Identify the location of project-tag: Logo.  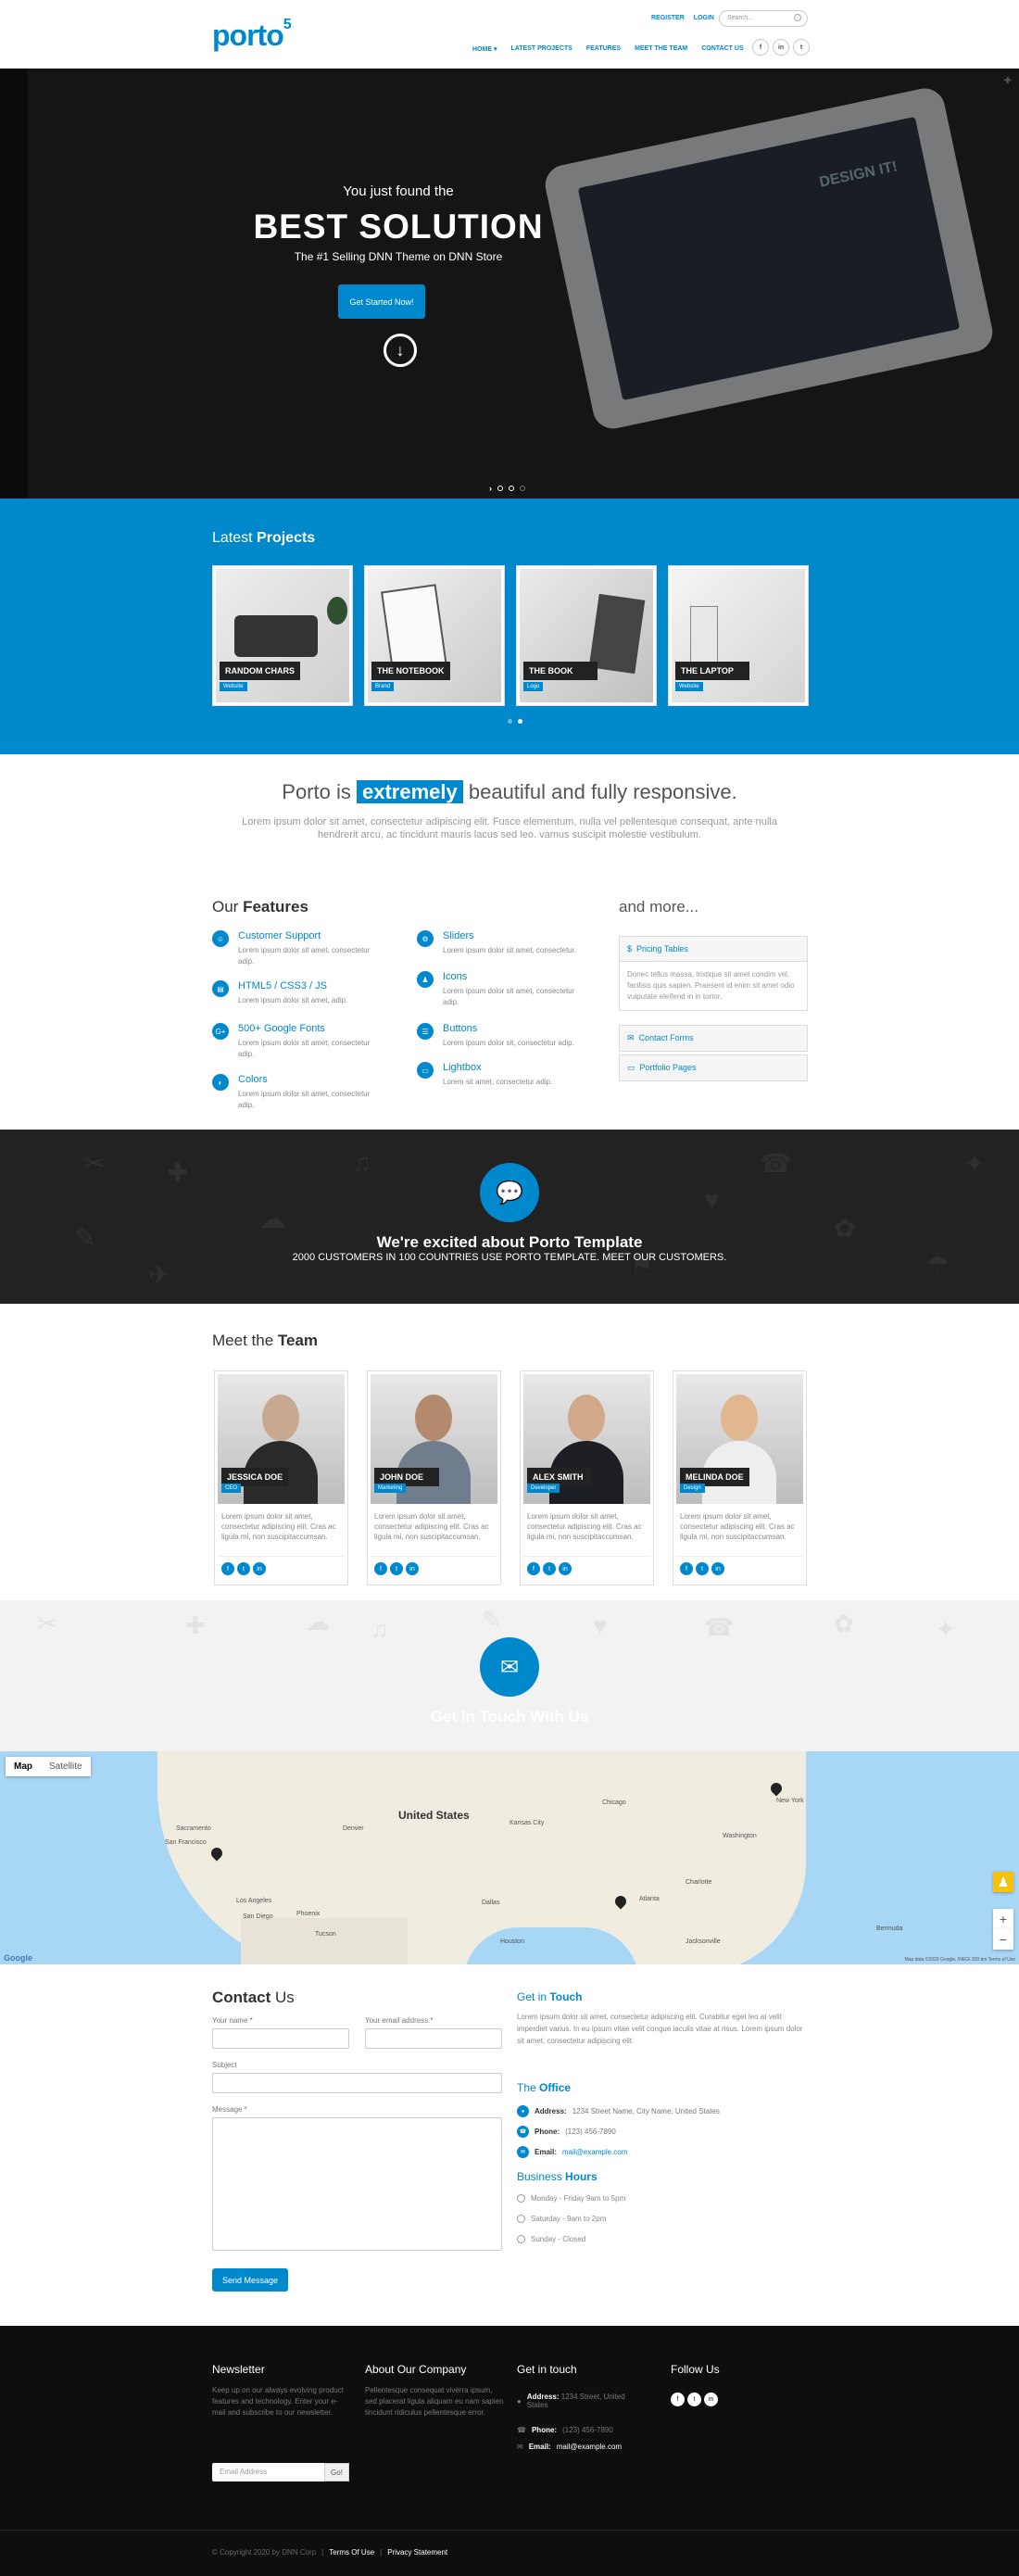
(533, 686).